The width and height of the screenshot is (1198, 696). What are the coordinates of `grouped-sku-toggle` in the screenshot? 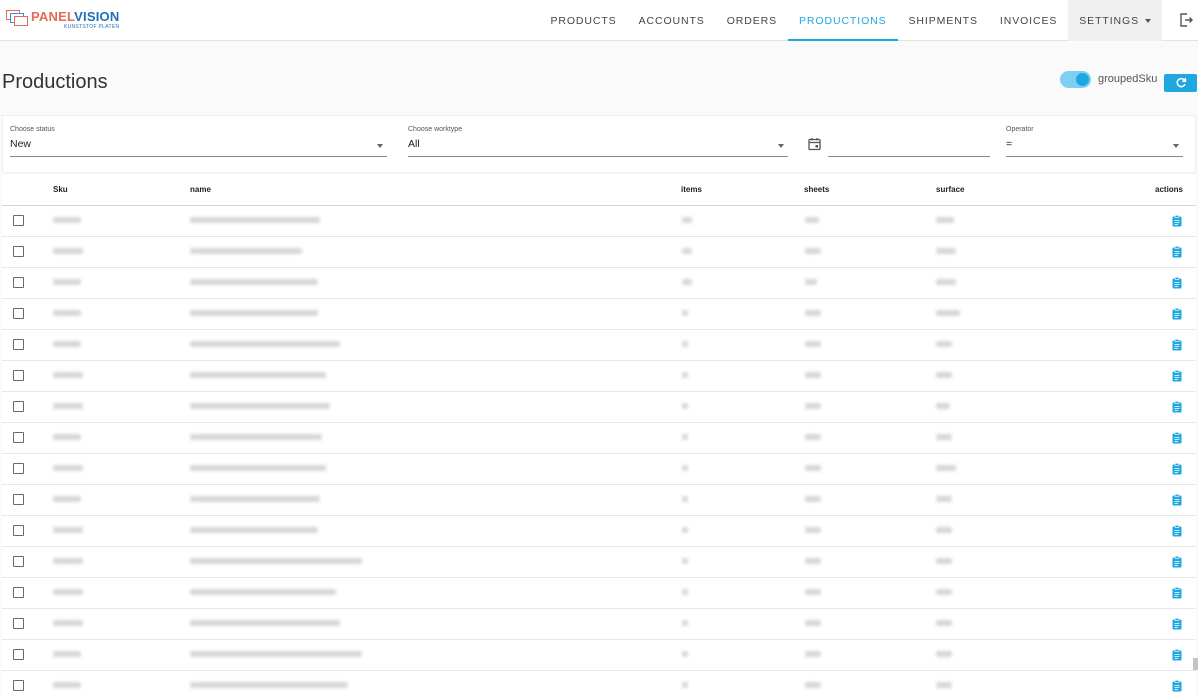 It's located at (1075, 79).